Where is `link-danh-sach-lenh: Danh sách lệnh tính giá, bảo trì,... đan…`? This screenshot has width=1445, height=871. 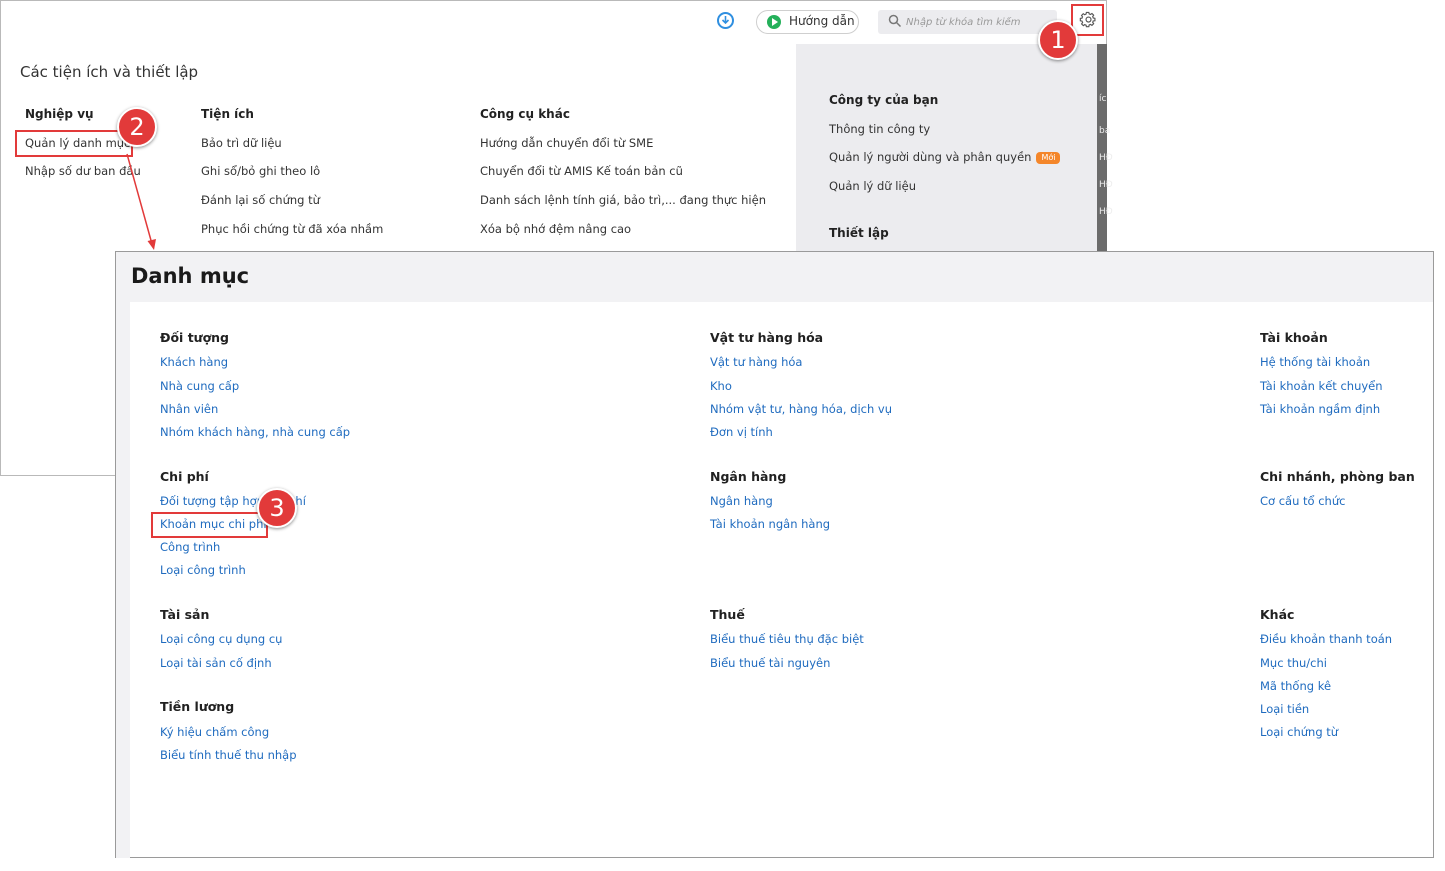 link-danh-sach-lenh: Danh sách lệnh tính giá, bảo trì,... đan… is located at coordinates (623, 200).